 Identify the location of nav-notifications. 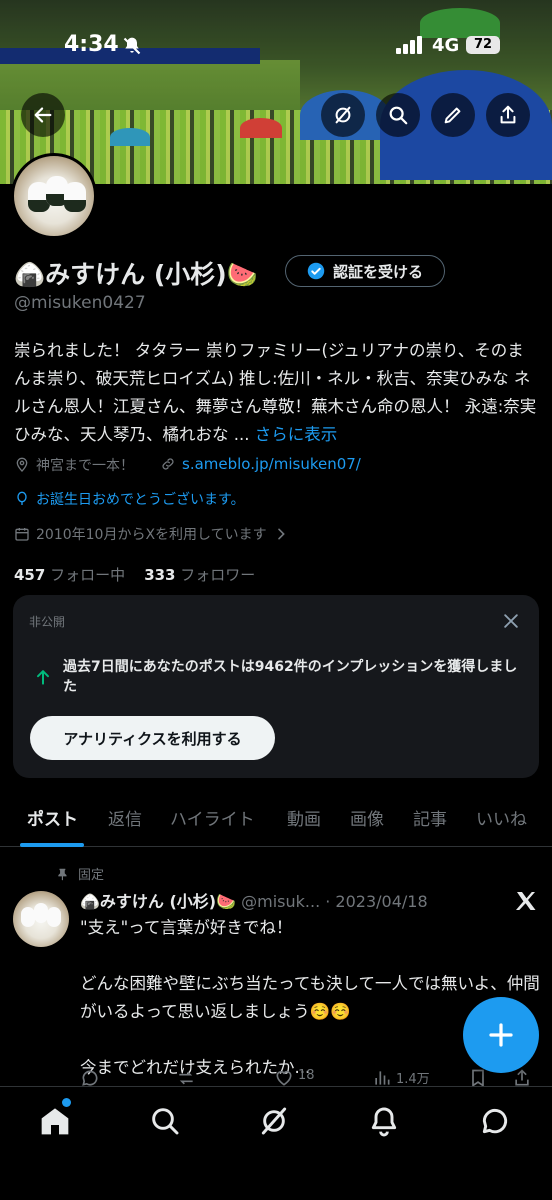
(384, 1121).